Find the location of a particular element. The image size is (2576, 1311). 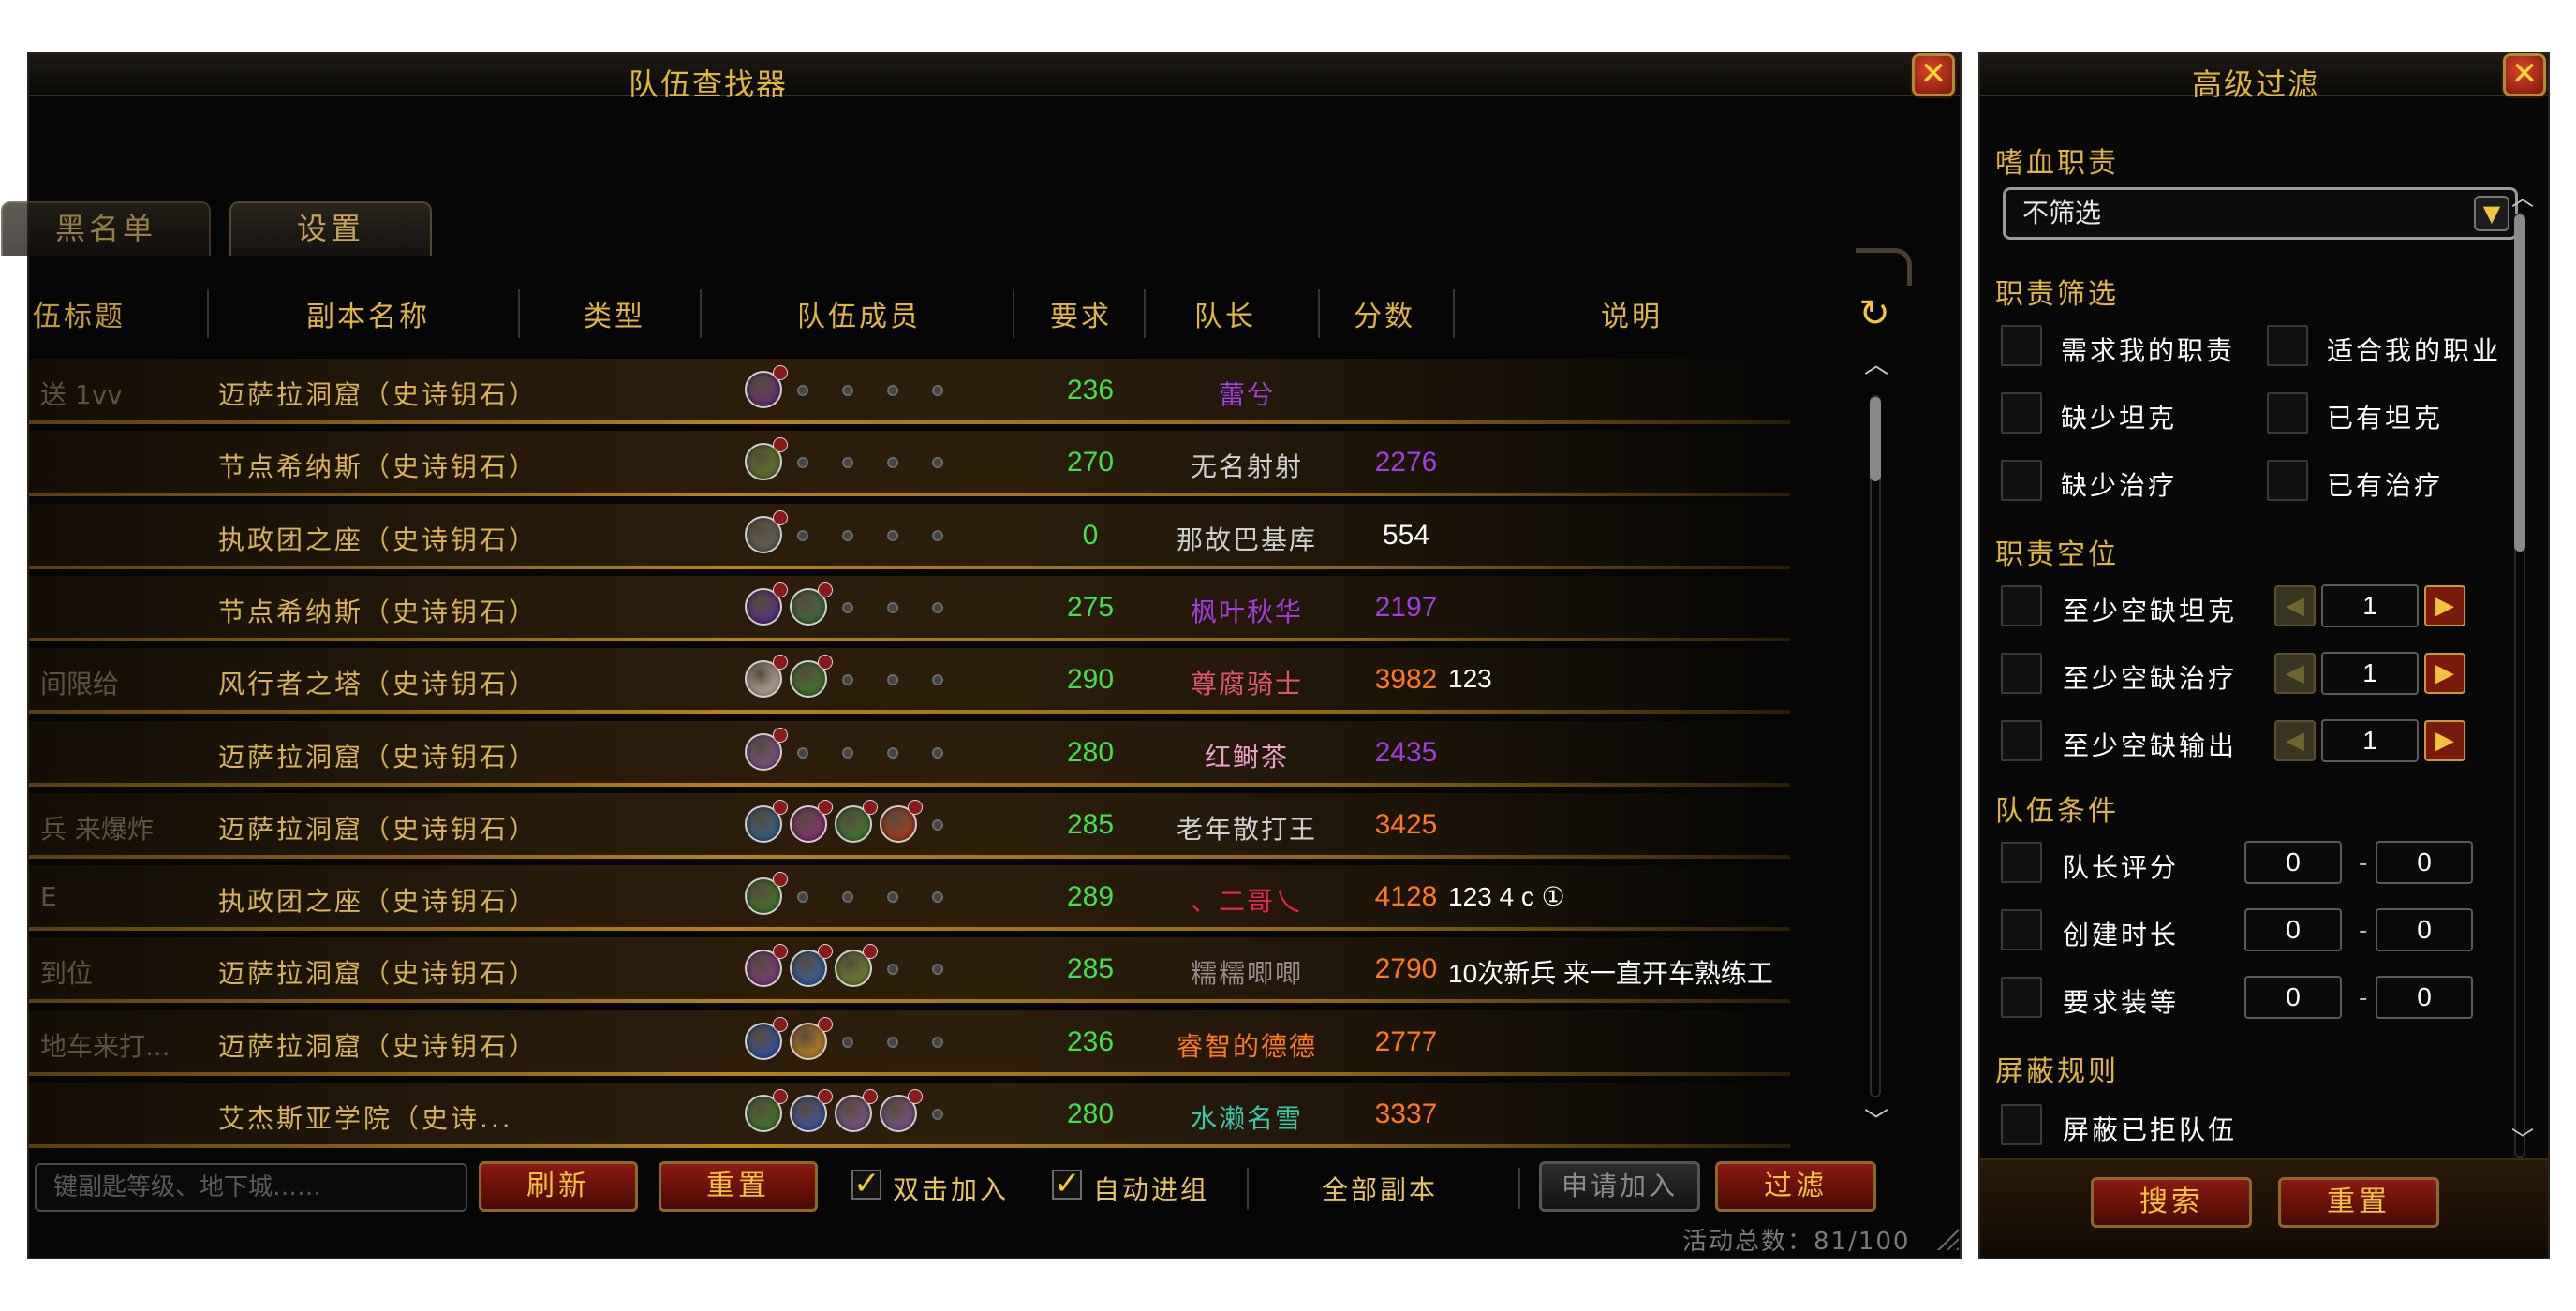

table-row: 地车来打... 迈萨拉洞窟（史诗钥石） 236 睿智的德德 2777 is located at coordinates (909, 1042).